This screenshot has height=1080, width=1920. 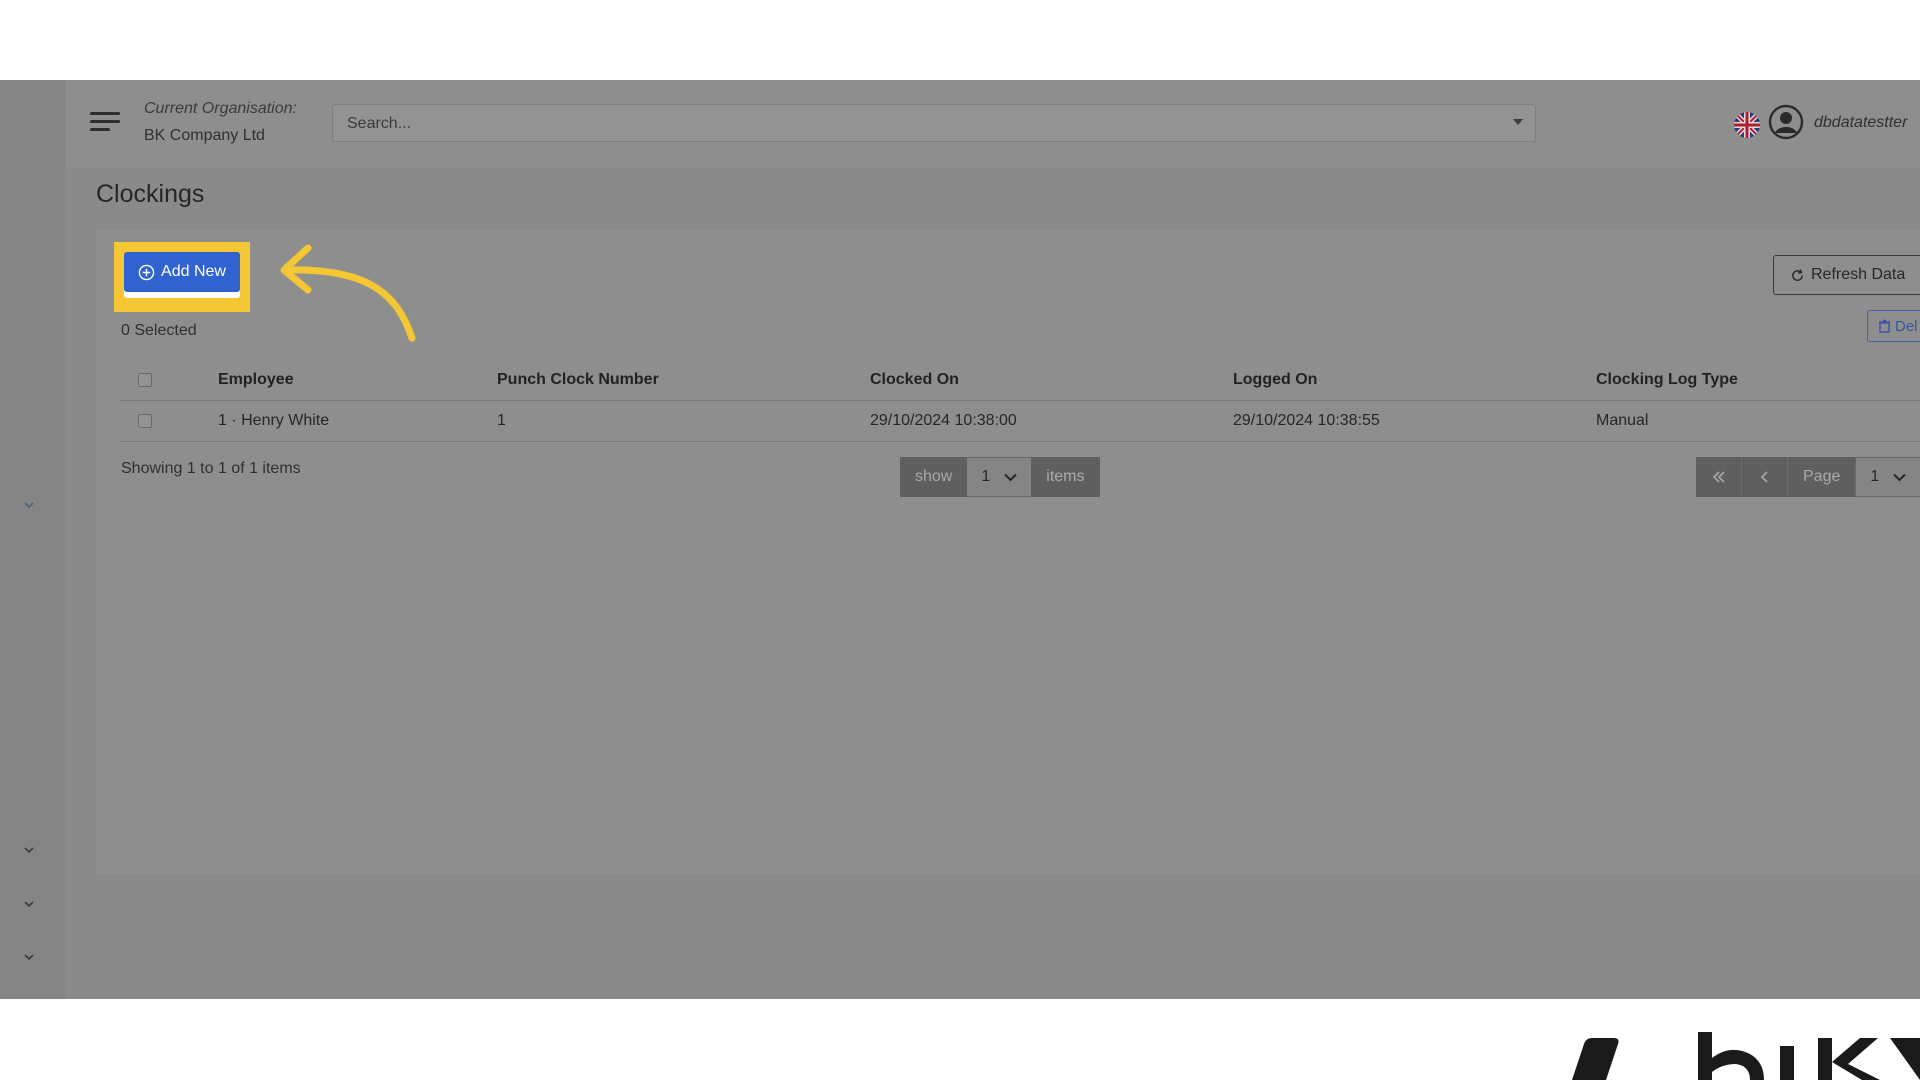 I want to click on pointer-arrow-icon, so click(x=348, y=293).